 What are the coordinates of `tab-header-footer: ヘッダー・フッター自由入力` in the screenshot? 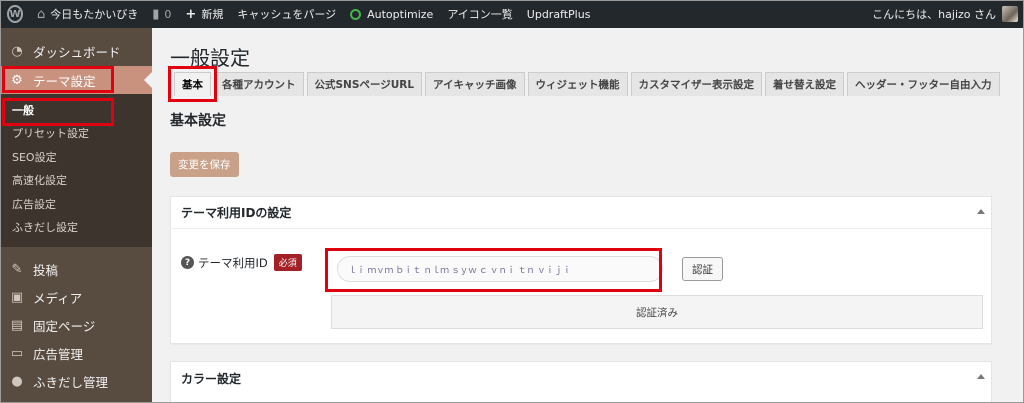 It's located at (923, 84).